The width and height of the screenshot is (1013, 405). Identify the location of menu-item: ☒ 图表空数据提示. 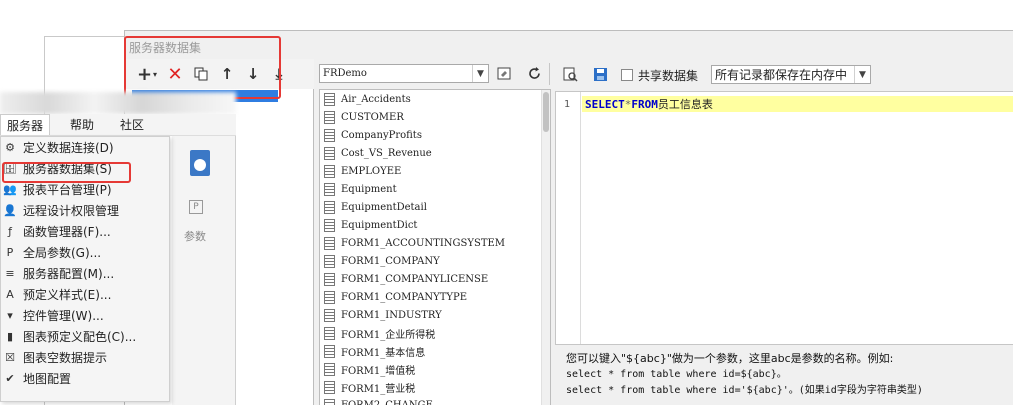
(85, 357).